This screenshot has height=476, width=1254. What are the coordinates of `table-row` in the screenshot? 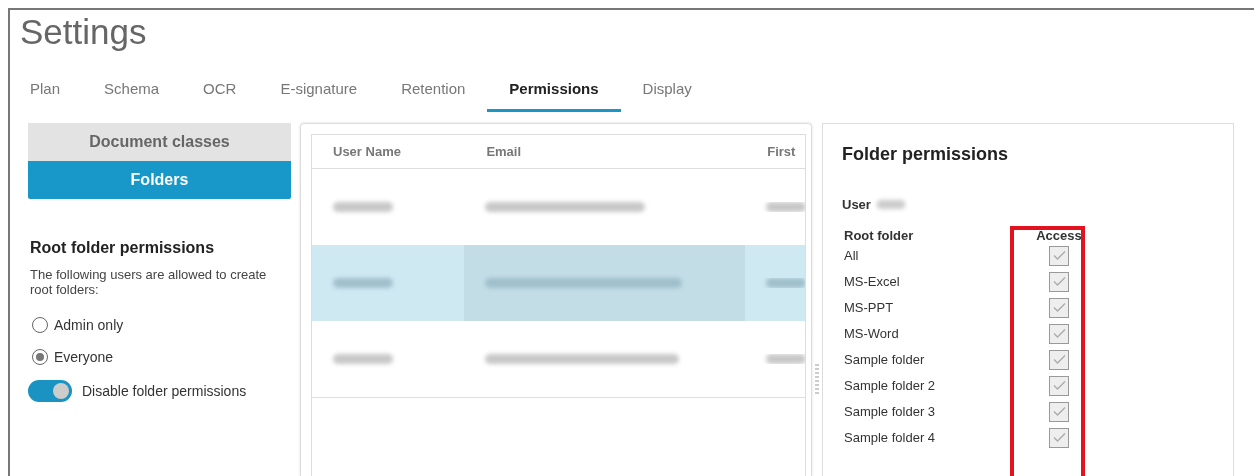 It's located at (558, 283).